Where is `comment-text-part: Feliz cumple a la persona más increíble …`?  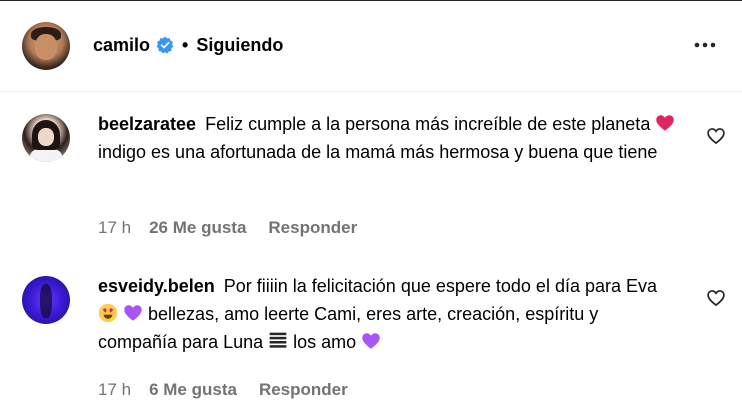
comment-text-part: Feliz cumple a la persona más increíble … is located at coordinates (428, 124).